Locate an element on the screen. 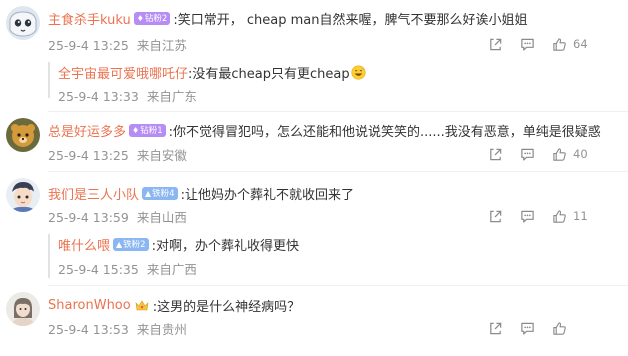  comment-text: :这男的是什么神经病吗？ is located at coordinates (226, 307).